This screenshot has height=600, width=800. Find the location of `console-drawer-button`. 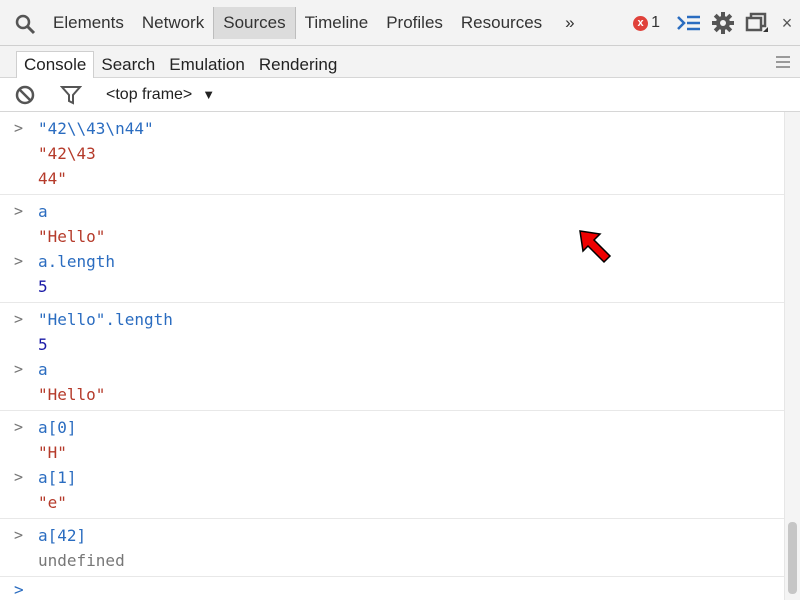

console-drawer-button is located at coordinates (689, 23).